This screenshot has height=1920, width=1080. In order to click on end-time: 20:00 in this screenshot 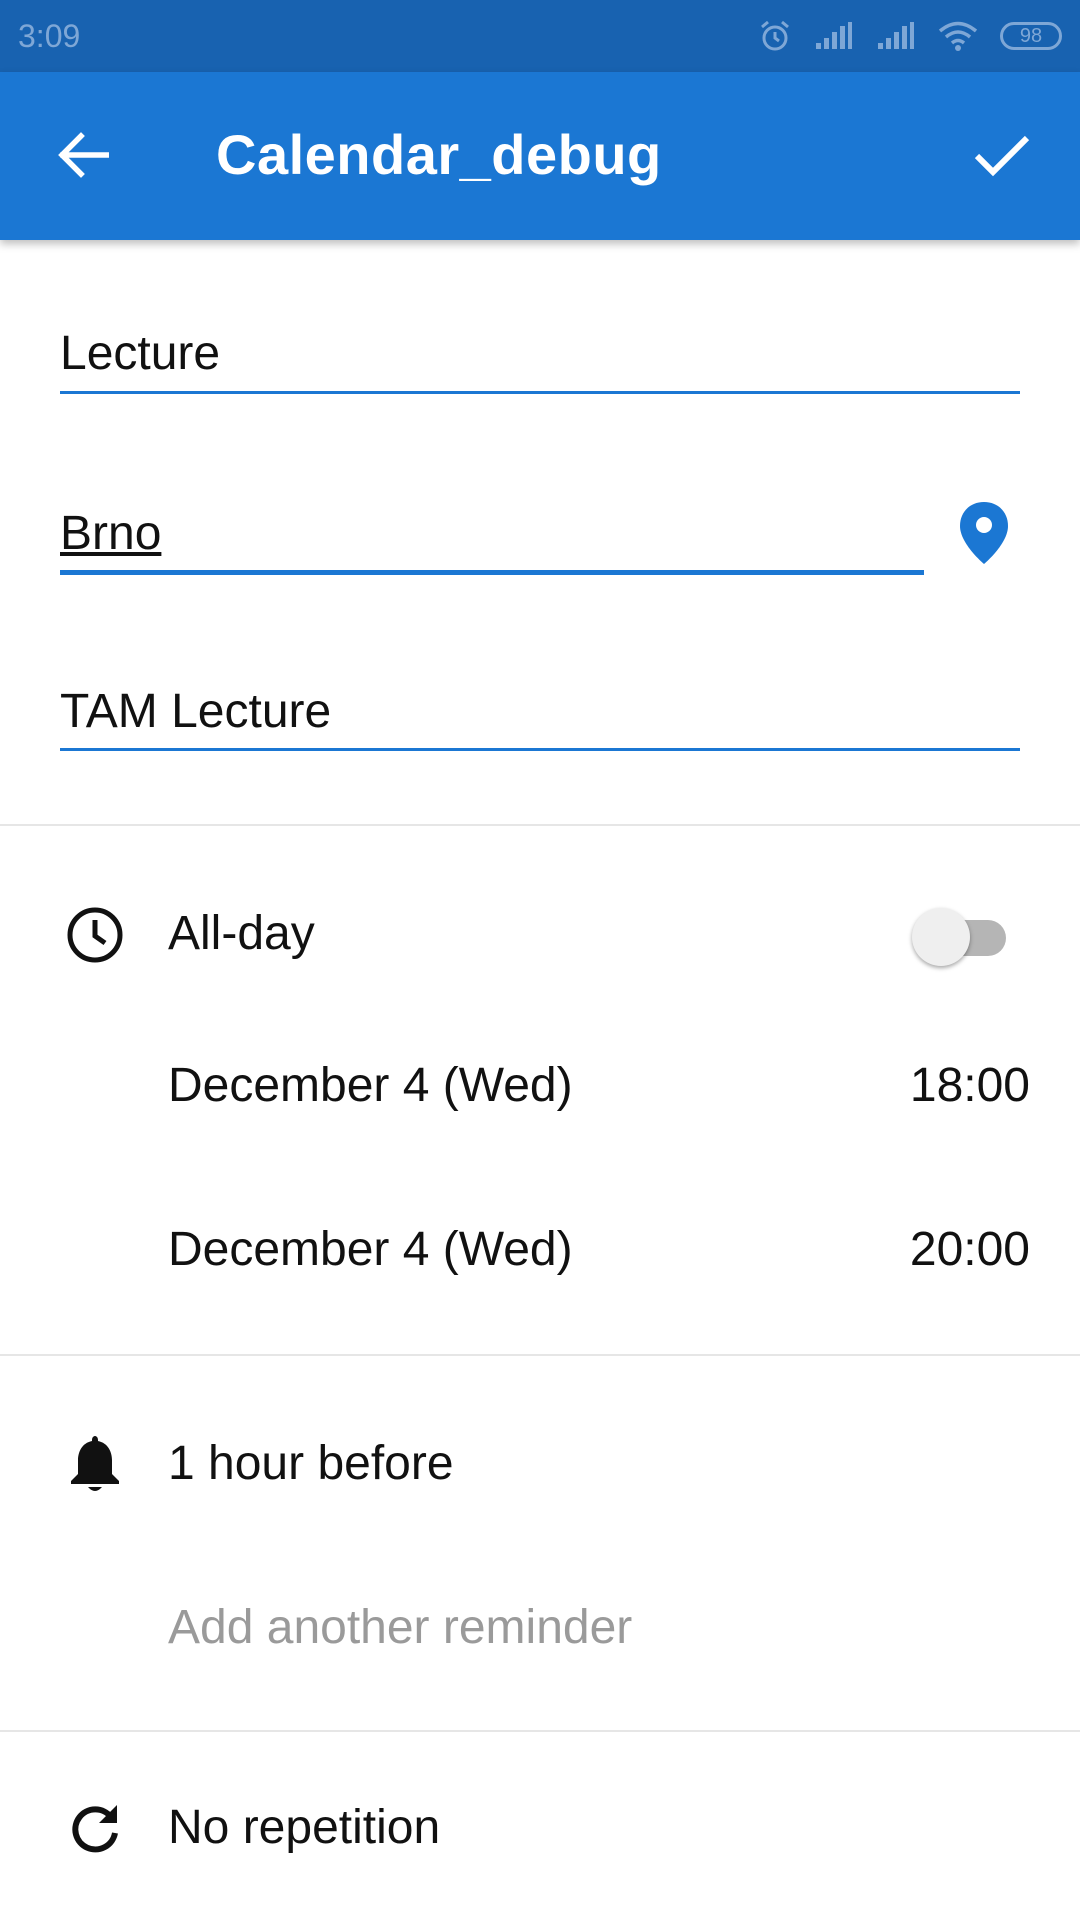, I will do `click(970, 1249)`.